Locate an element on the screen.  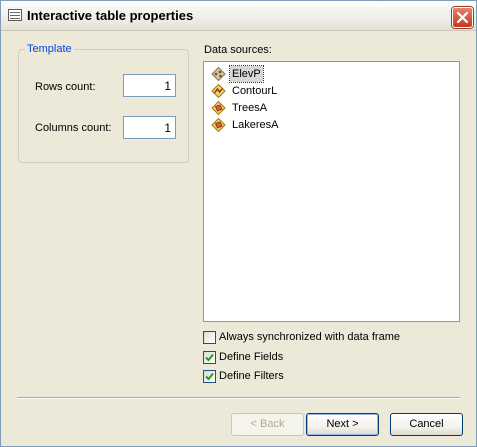
rows-count-label: Rows count: is located at coordinates (65, 87).